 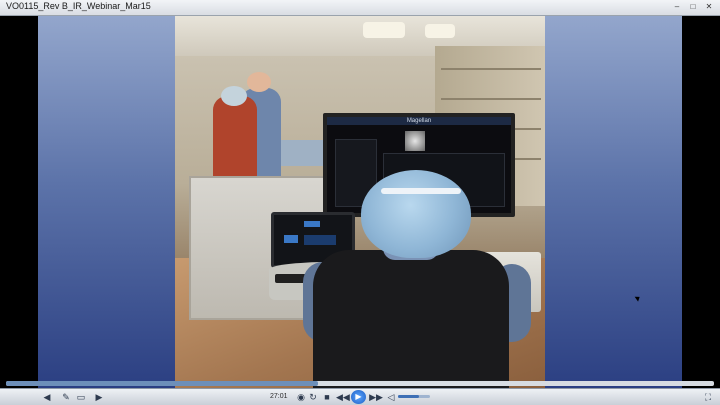 I want to click on fast-forward-icon: ▶▶, so click(x=376, y=397).